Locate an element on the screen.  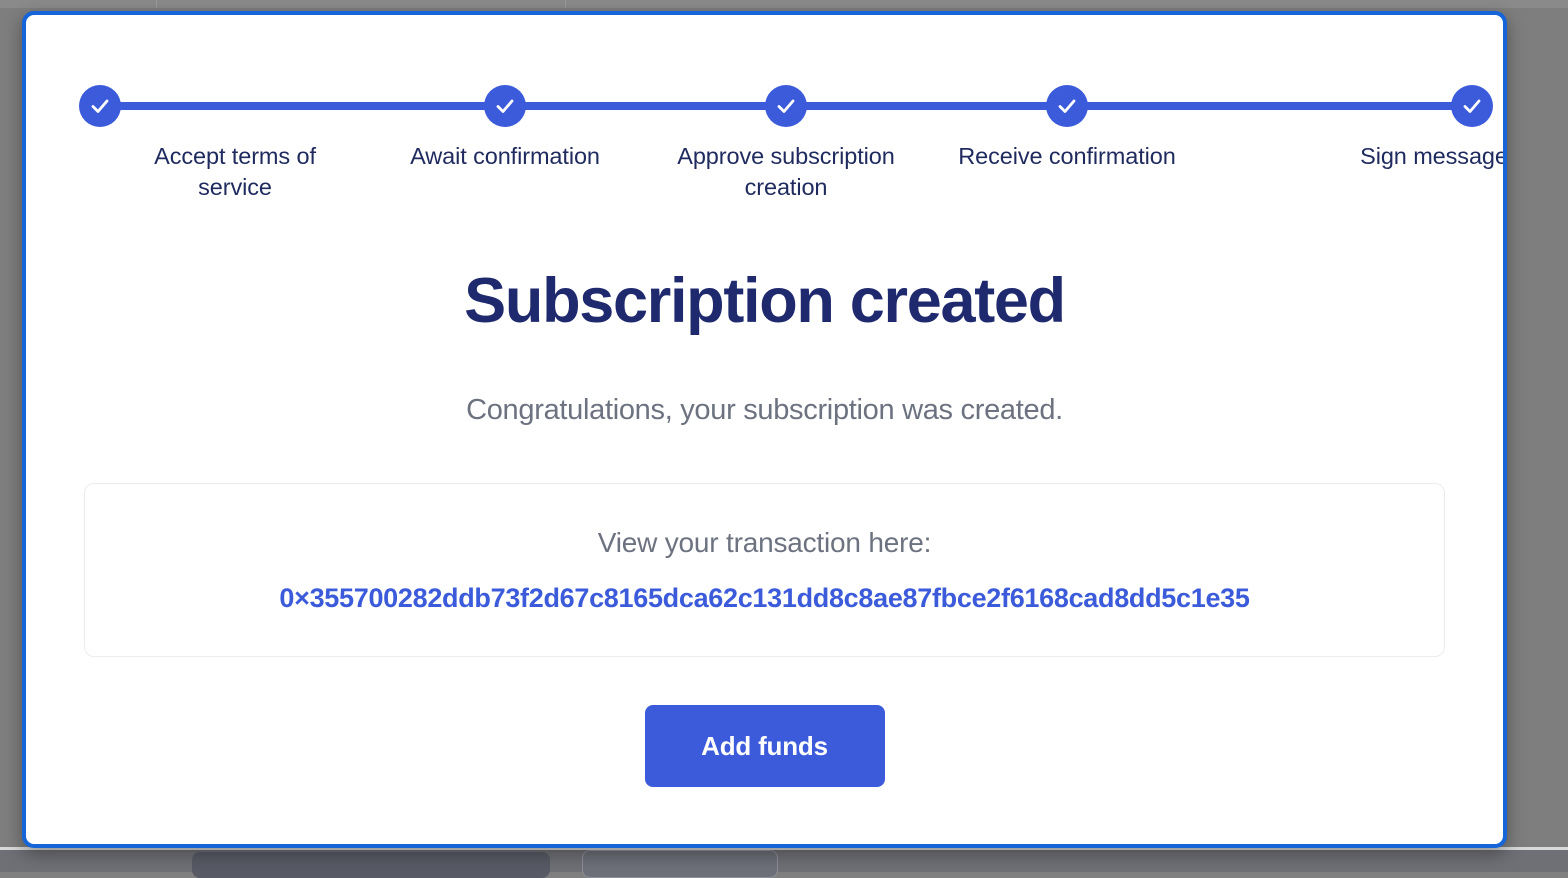
stepper-step-2-label: Await confirmation is located at coordinates (505, 156).